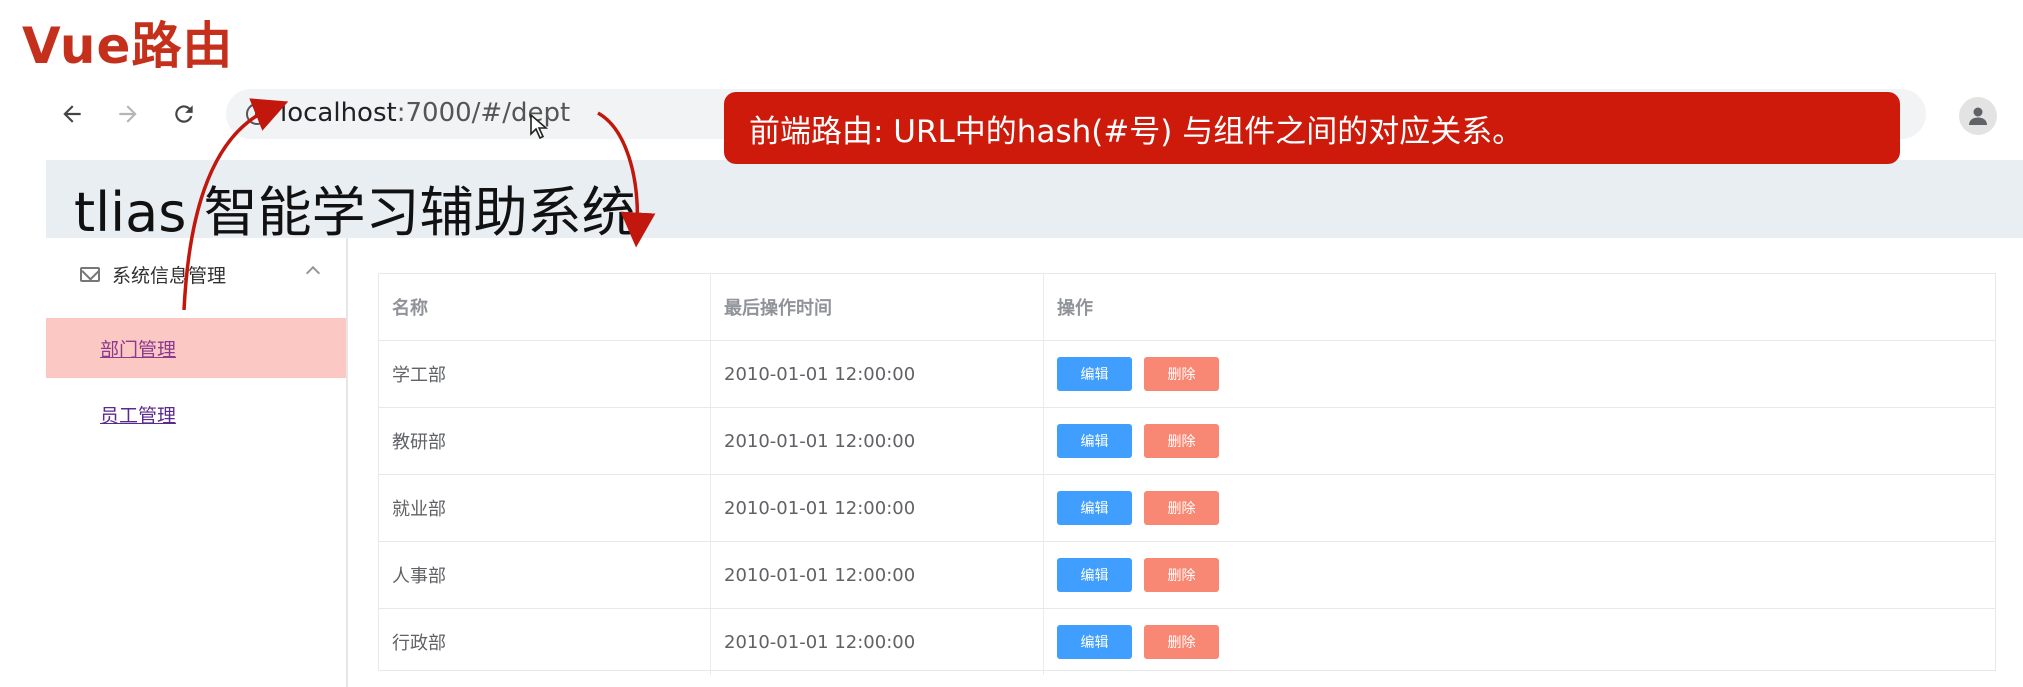 The image size is (2023, 687). I want to click on table-row: 人事部 2010-01-01 12:00:00 编辑 删除, so click(1187, 575).